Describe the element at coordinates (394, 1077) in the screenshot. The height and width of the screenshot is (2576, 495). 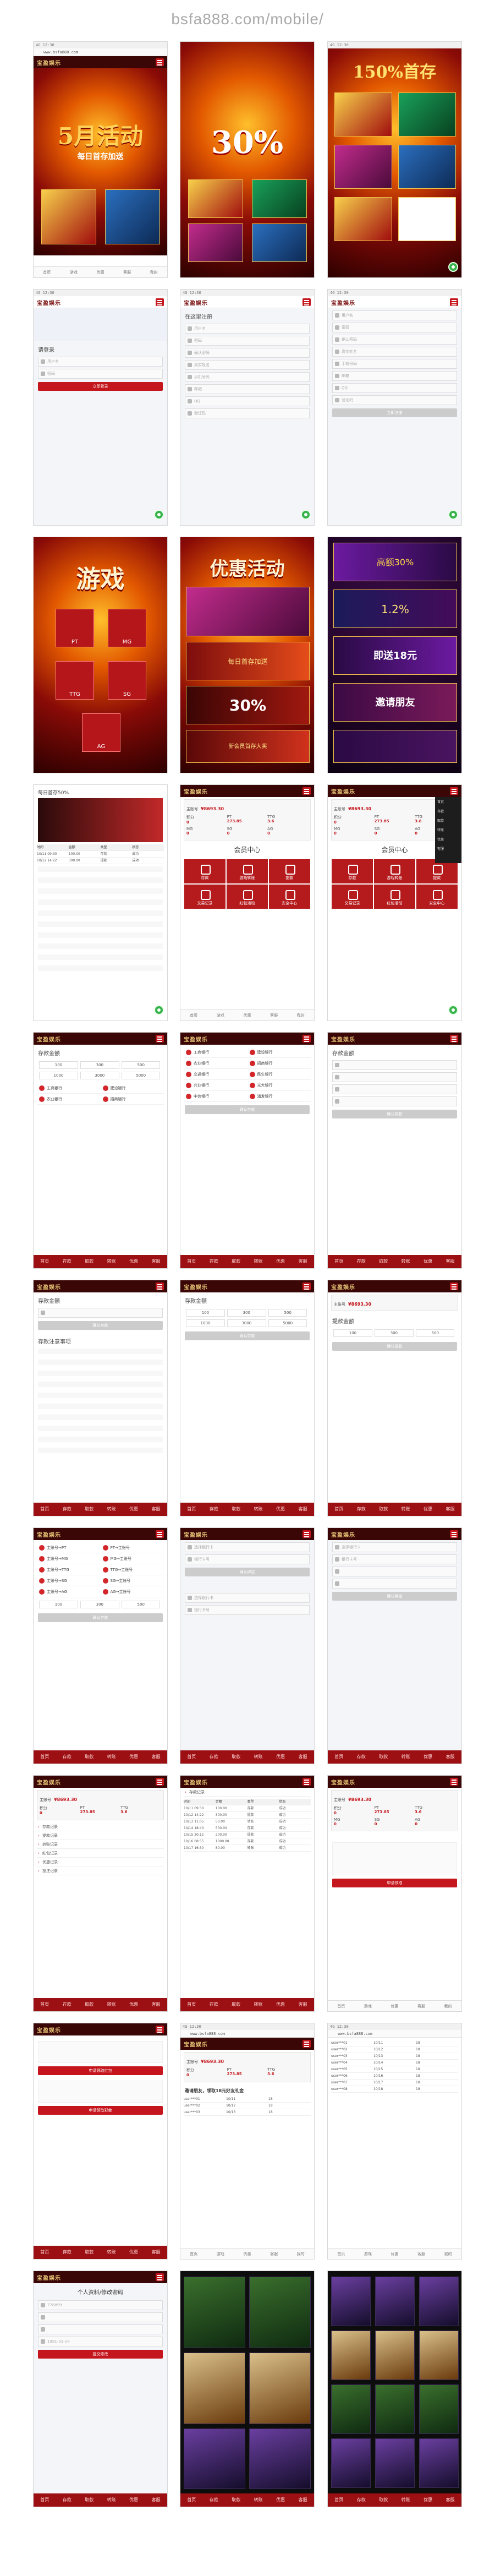
I see `deposit-name-input` at that location.